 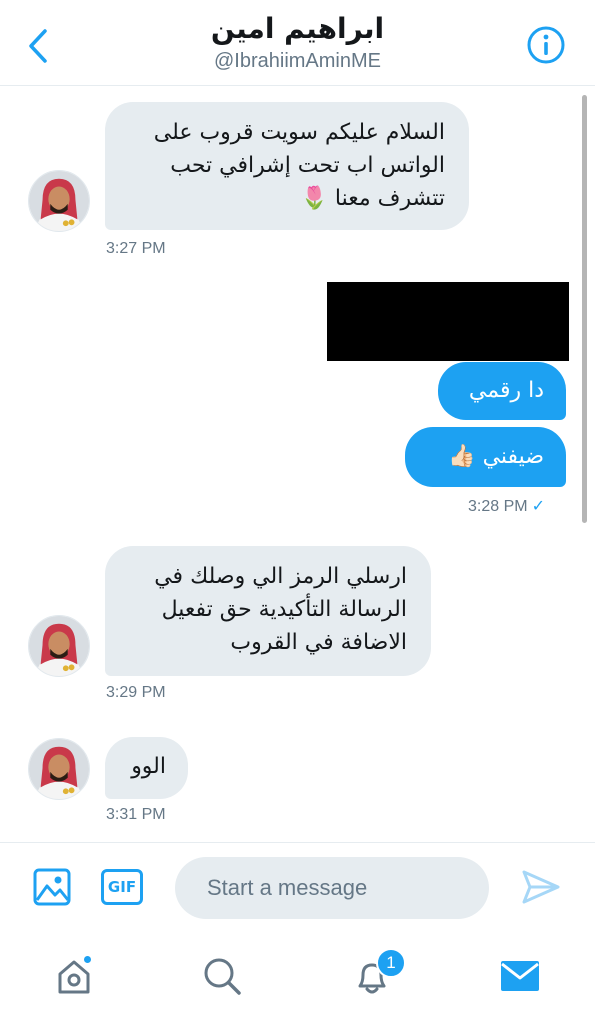 I want to click on add-photo-button, so click(x=52, y=887).